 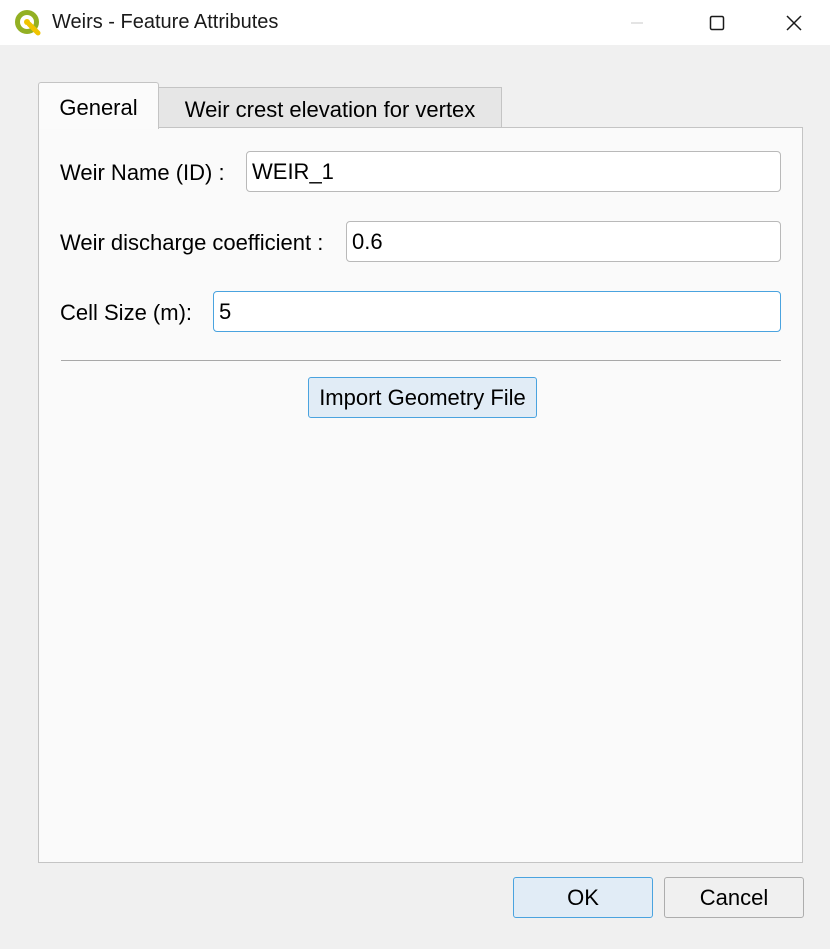 What do you see at coordinates (415, 22) in the screenshot?
I see `title-bar: Weirs - Feature Attributes` at bounding box center [415, 22].